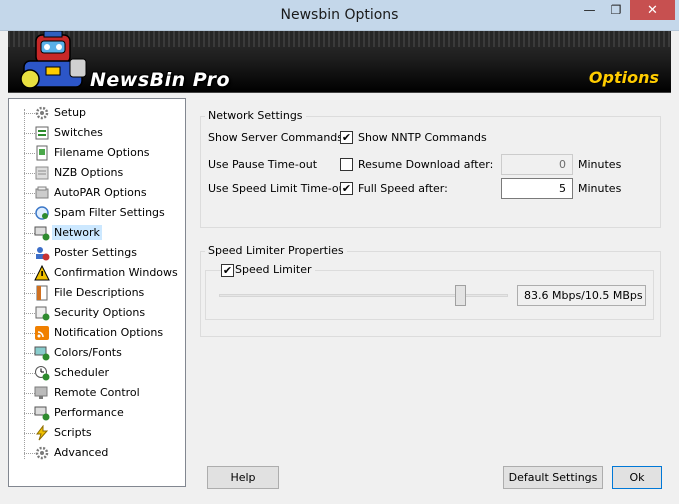 The image size is (679, 504). I want to click on tree-item-label: Remote Control, so click(97, 392).